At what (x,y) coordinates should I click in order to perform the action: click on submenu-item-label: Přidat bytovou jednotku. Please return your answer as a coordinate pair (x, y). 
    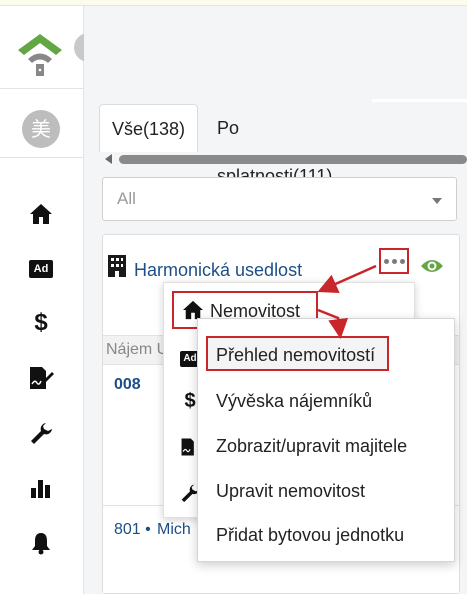
    Looking at the image, I should click on (310, 535).